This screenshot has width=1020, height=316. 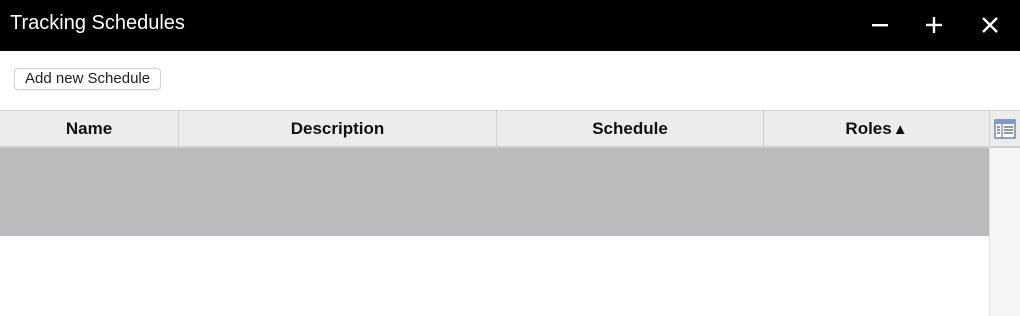 I want to click on maximize-button, so click(x=934, y=25).